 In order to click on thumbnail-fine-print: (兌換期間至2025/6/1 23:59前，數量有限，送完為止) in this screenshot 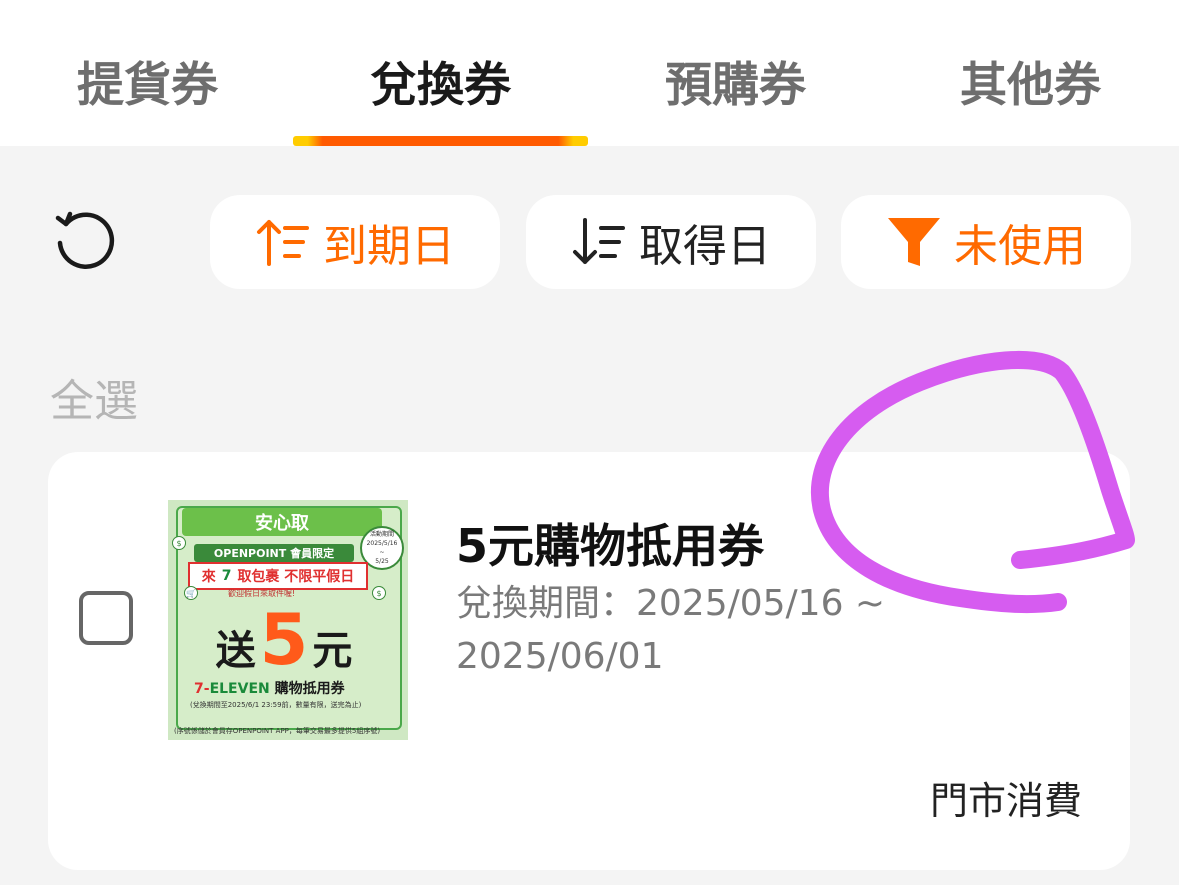, I will do `click(276, 705)`.